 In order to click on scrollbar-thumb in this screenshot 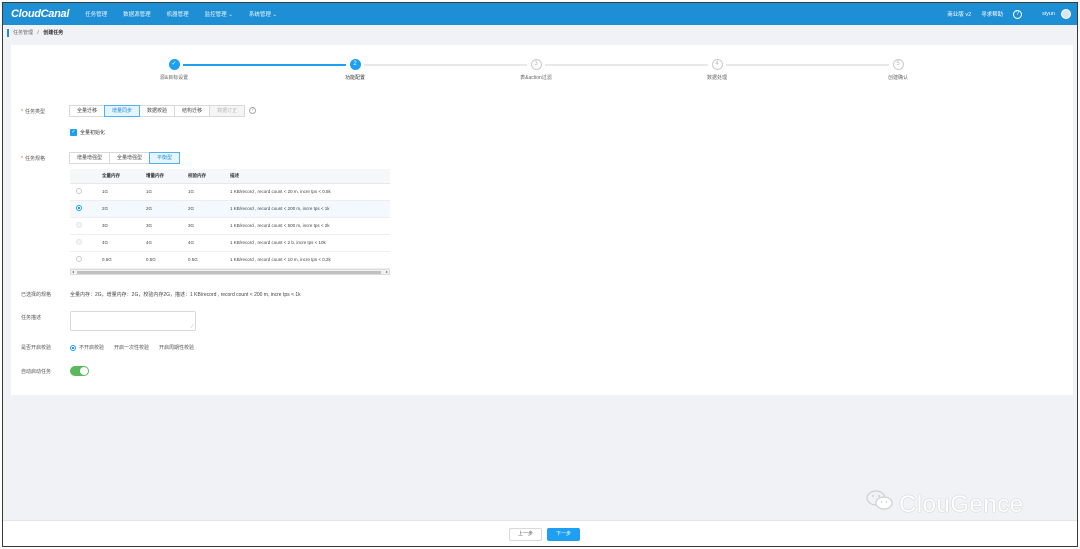, I will do `click(229, 272)`.